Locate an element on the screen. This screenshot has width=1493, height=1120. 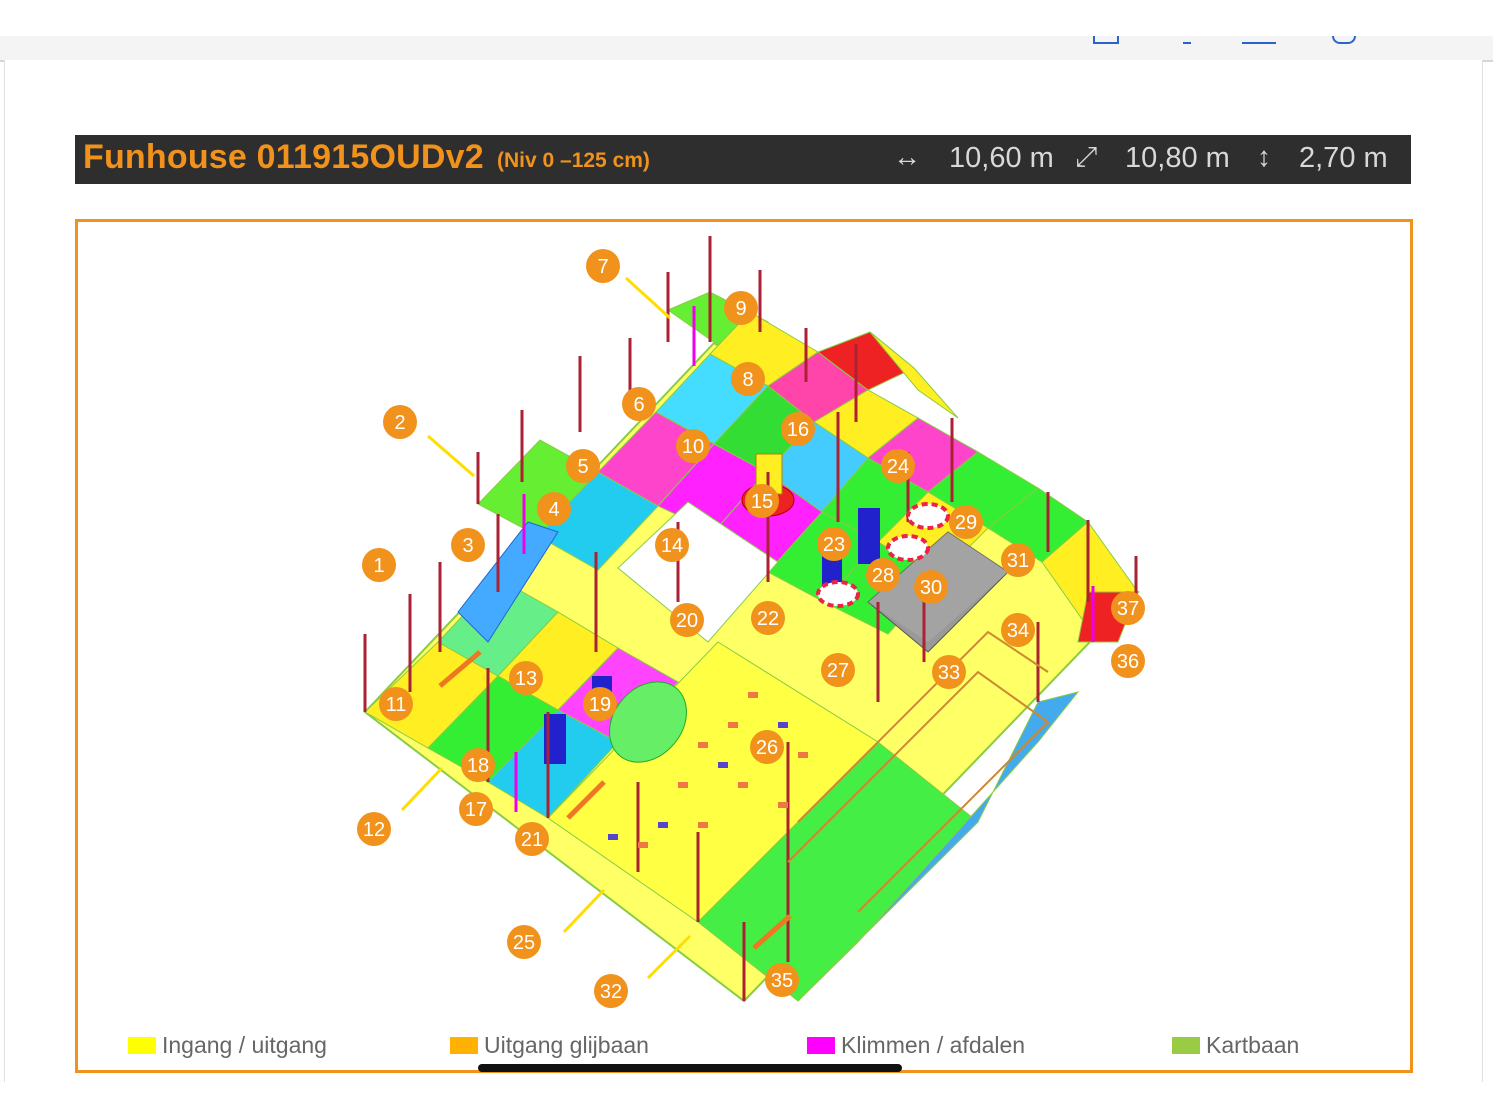
width-value: 10,60 m is located at coordinates (1001, 158).